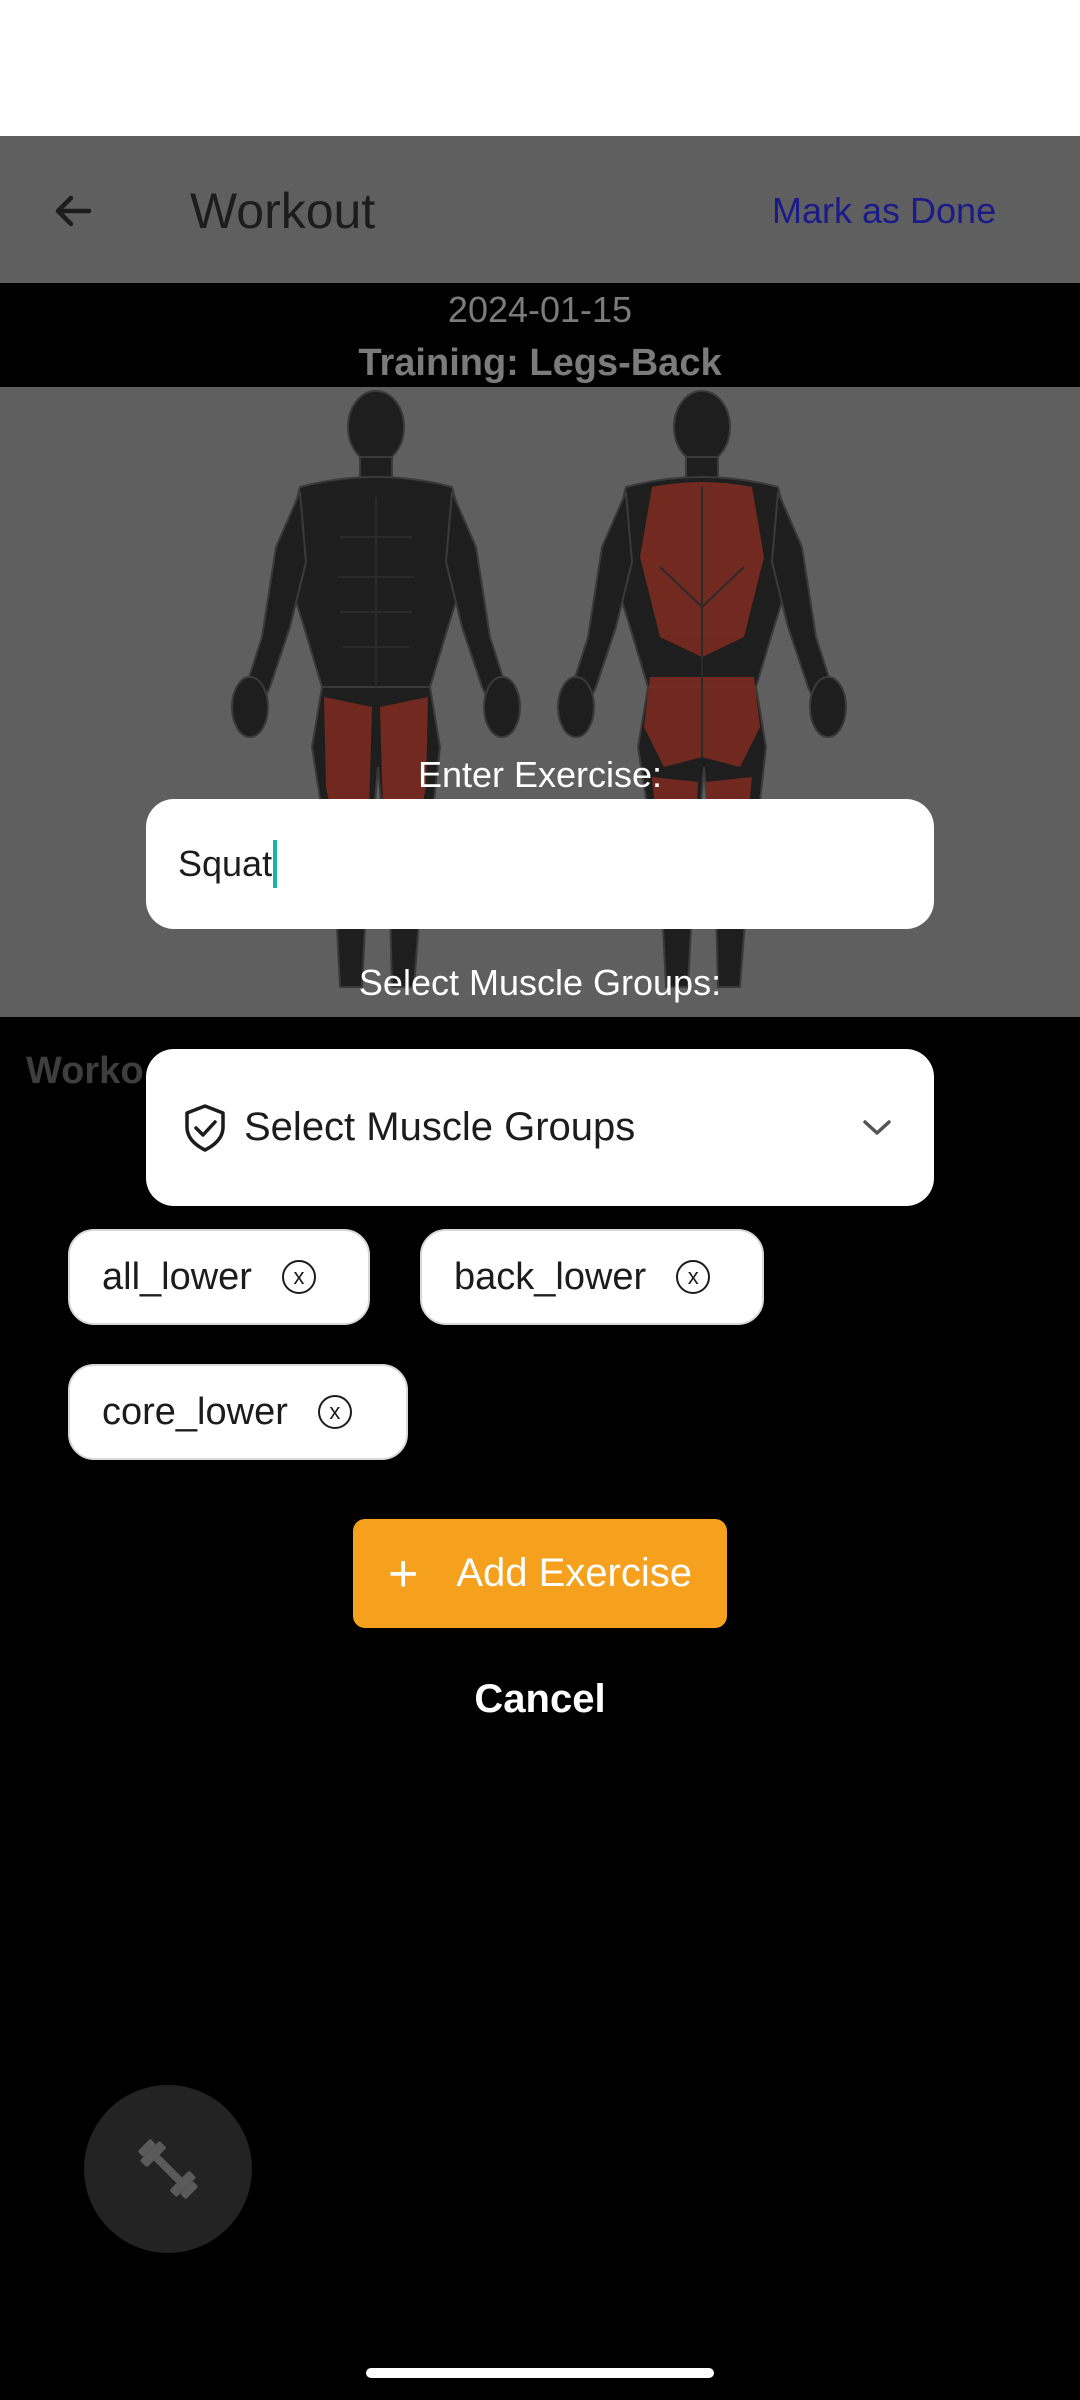  I want to click on status-bar, so click(540, 68).